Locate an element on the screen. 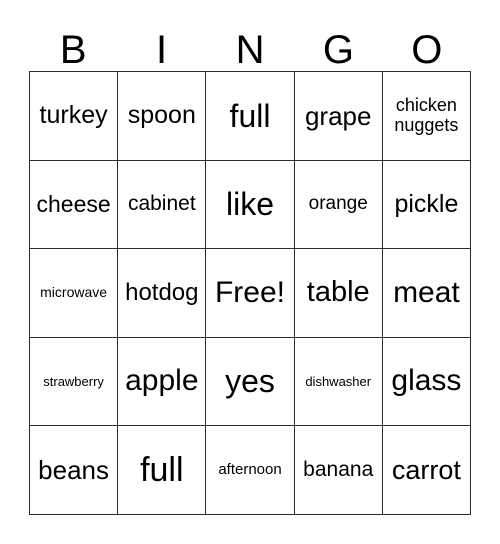  bingo-cell: grape is located at coordinates (338, 116).